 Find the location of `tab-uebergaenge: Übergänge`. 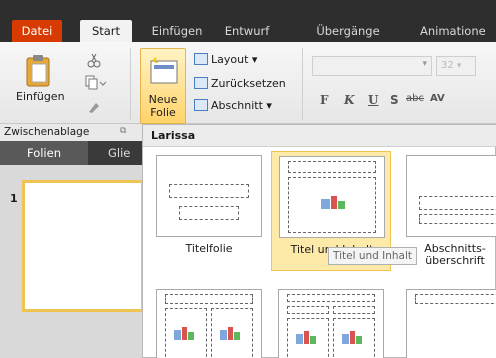

tab-uebergaenge: Übergänge is located at coordinates (348, 31).